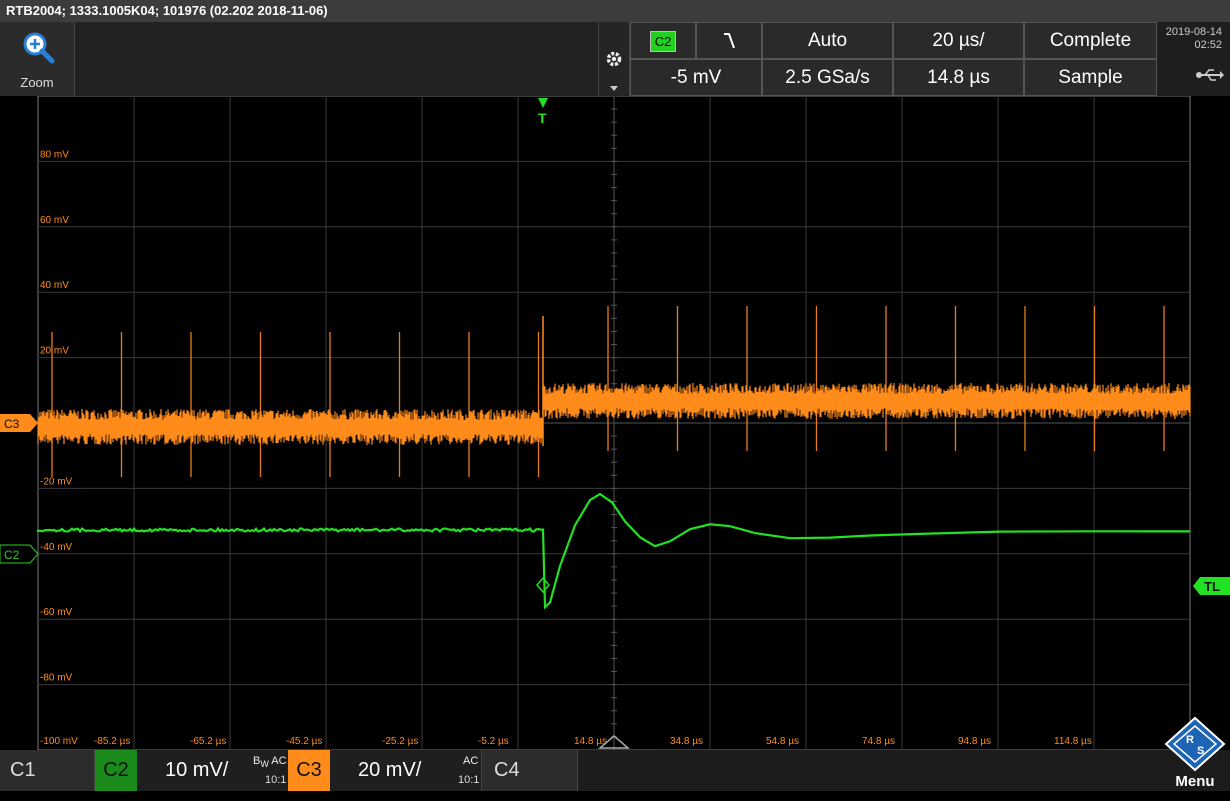 The width and height of the screenshot is (1230, 801). Describe the element at coordinates (1195, 781) in the screenshot. I see `menu-label: Menu` at that location.